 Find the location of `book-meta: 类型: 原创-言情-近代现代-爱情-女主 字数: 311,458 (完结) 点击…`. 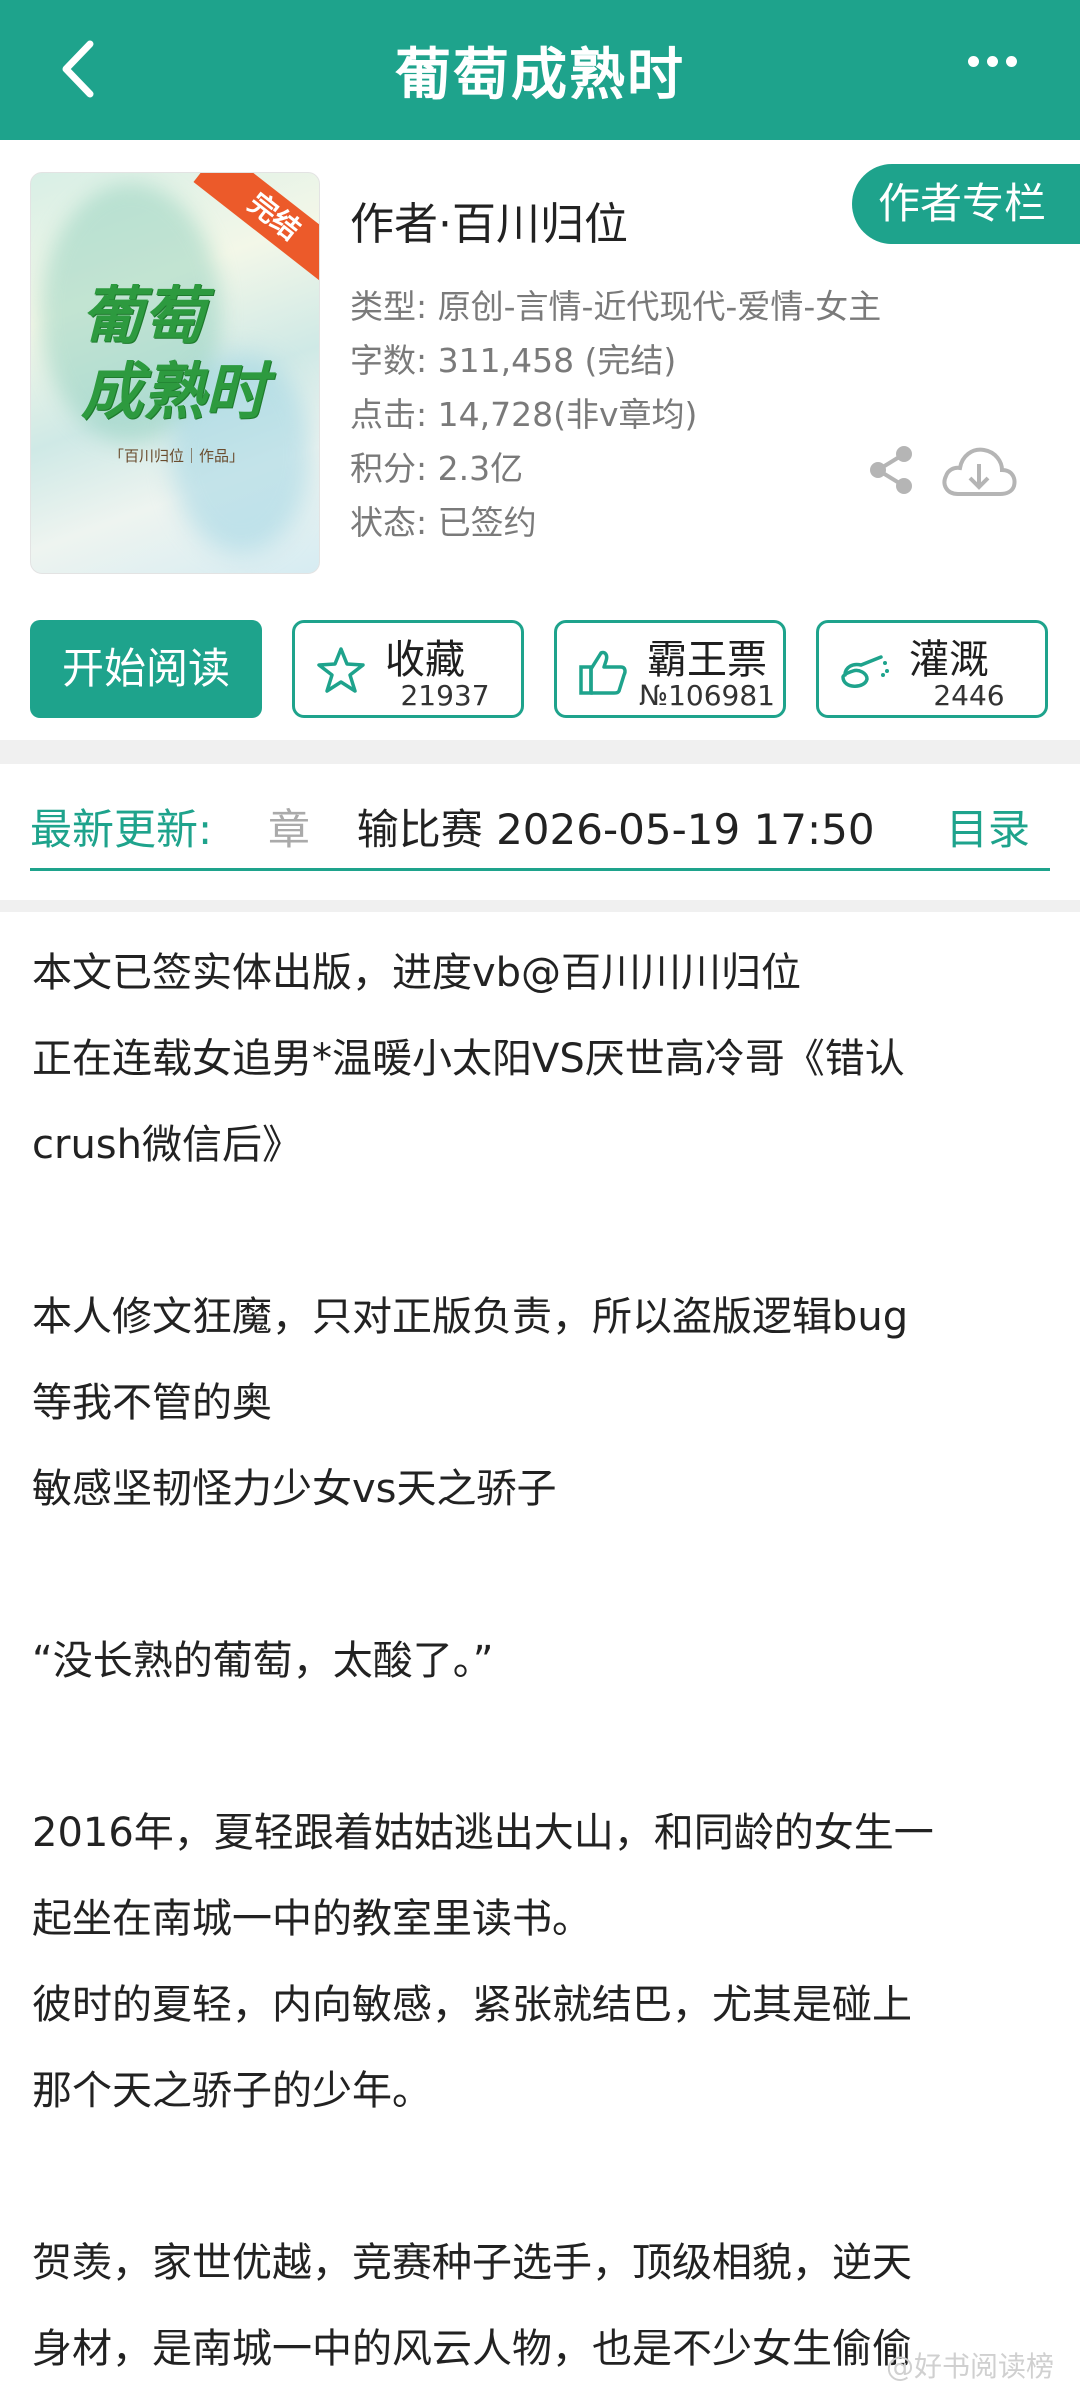

book-meta: 类型: 原创-言情-近代现代-爱情-女主 字数: 311,458 (完结) 点击… is located at coordinates (630, 415).